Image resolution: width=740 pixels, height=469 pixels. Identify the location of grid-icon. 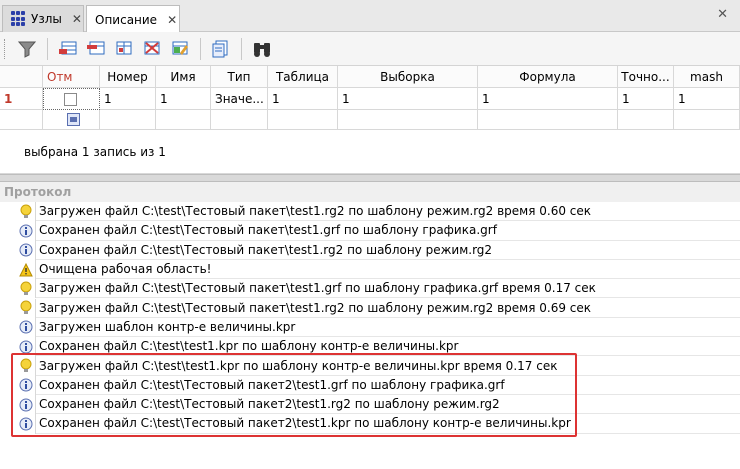
(18, 19).